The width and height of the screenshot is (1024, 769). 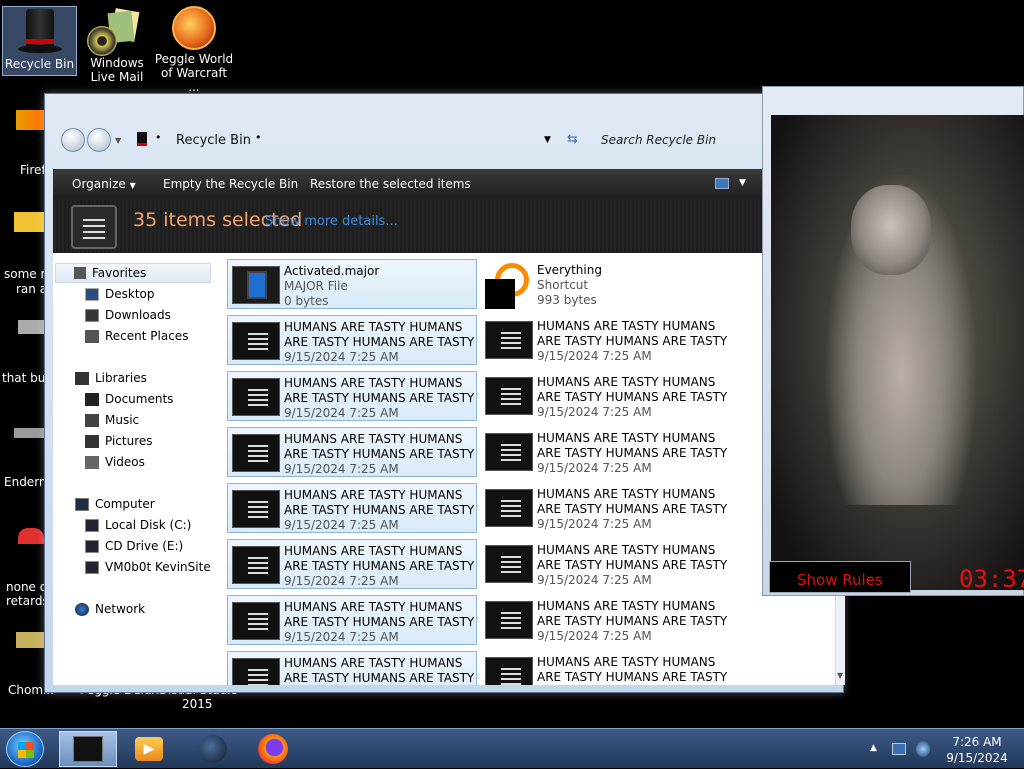 What do you see at coordinates (30, 222) in the screenshot?
I see `desktop-folder-icon` at bounding box center [30, 222].